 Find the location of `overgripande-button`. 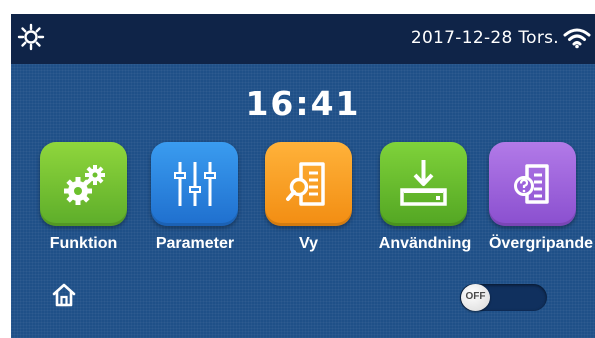

overgripande-button is located at coordinates (532, 184).